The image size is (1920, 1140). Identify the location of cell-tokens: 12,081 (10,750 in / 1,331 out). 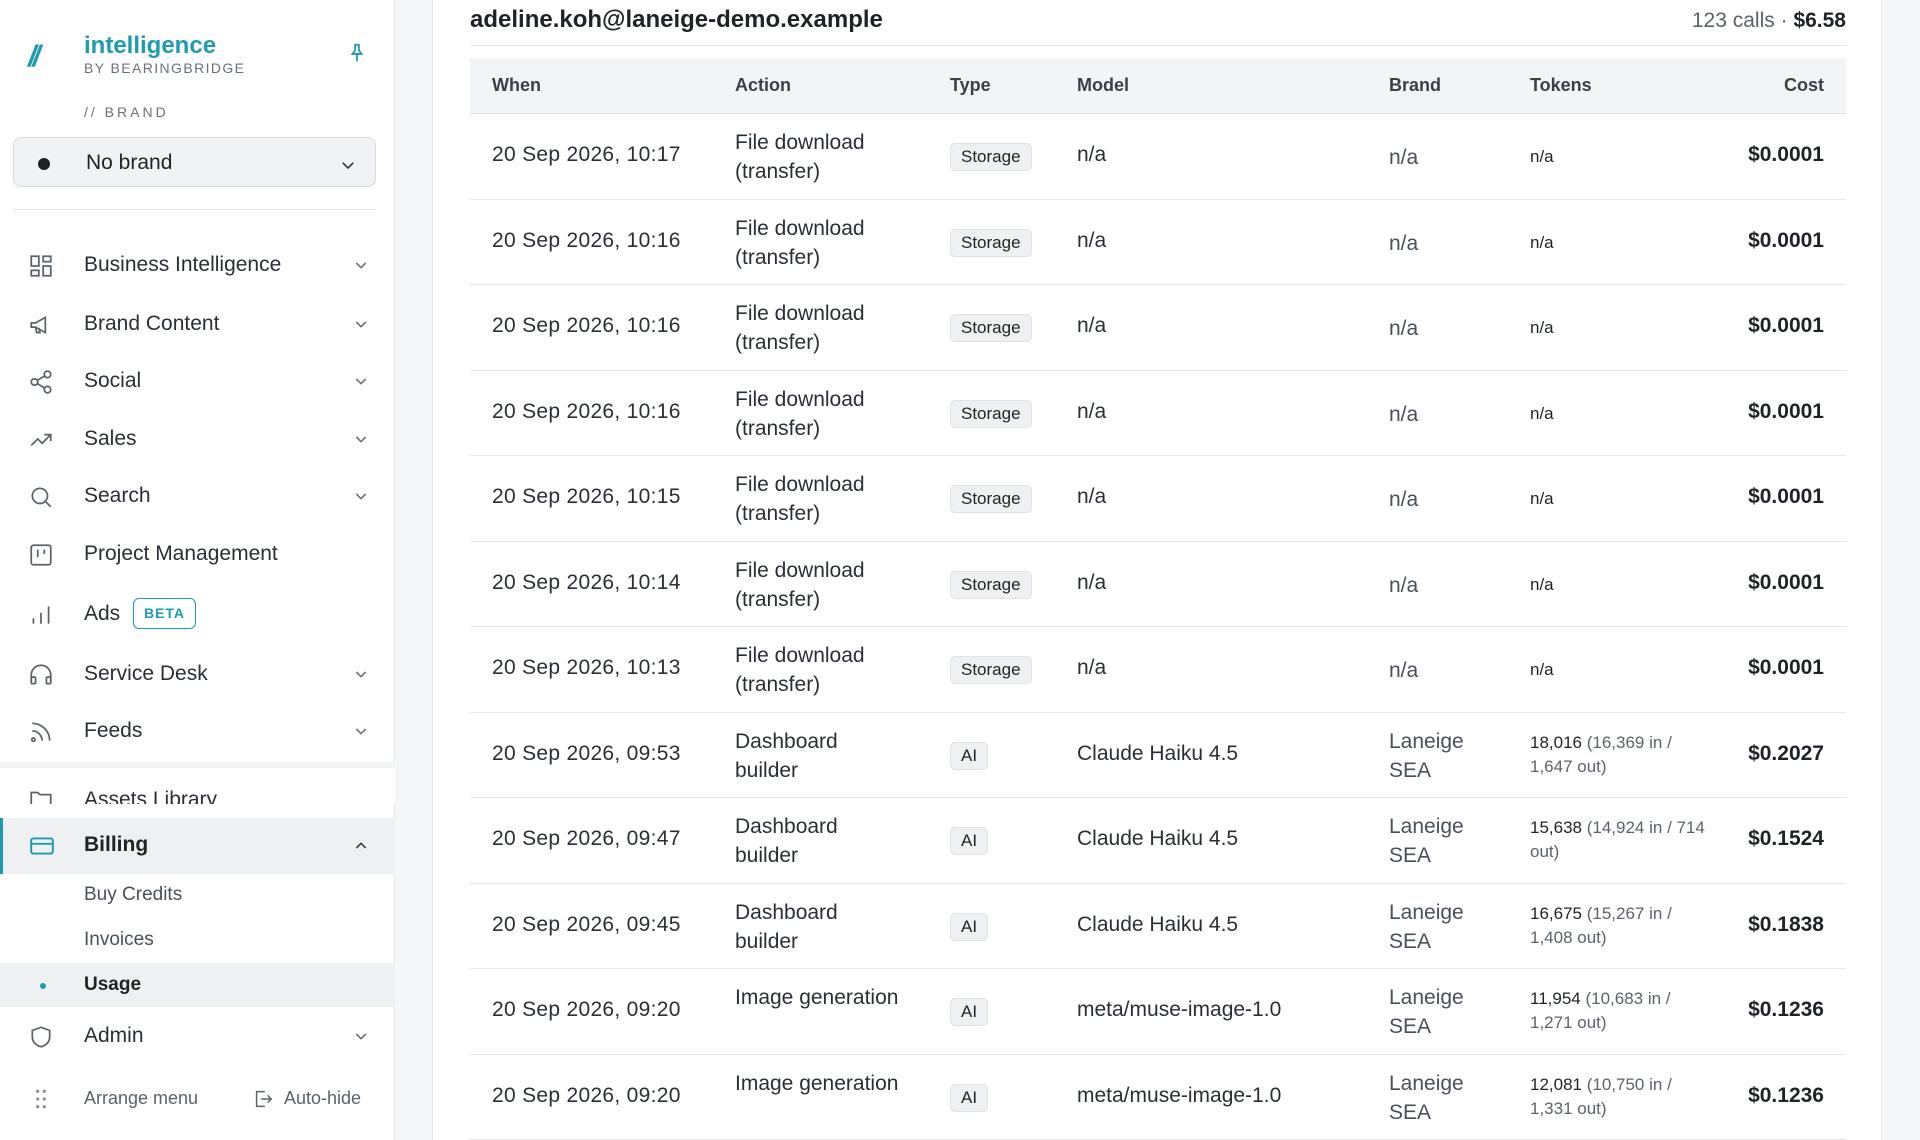
(1620, 1097).